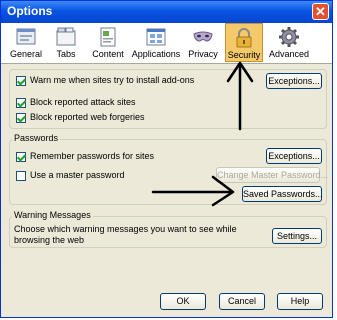 This screenshot has width=337, height=320. Describe the element at coordinates (36, 138) in the screenshot. I see `passwords-legend: Passwords` at that location.